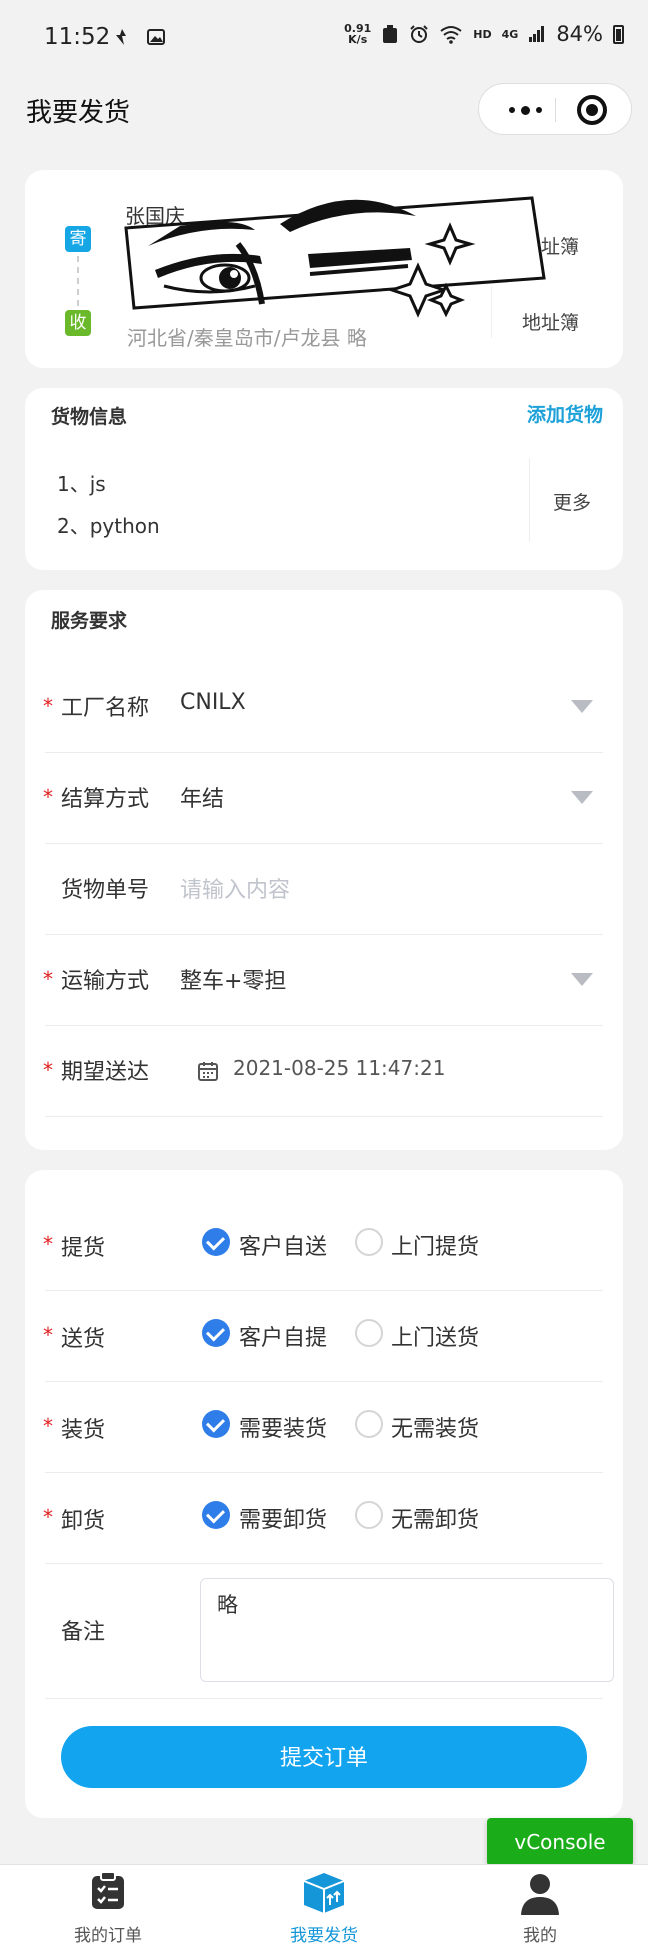  Describe the element at coordinates (565, 413) in the screenshot. I see `add-goods-button: 添加货物` at that location.